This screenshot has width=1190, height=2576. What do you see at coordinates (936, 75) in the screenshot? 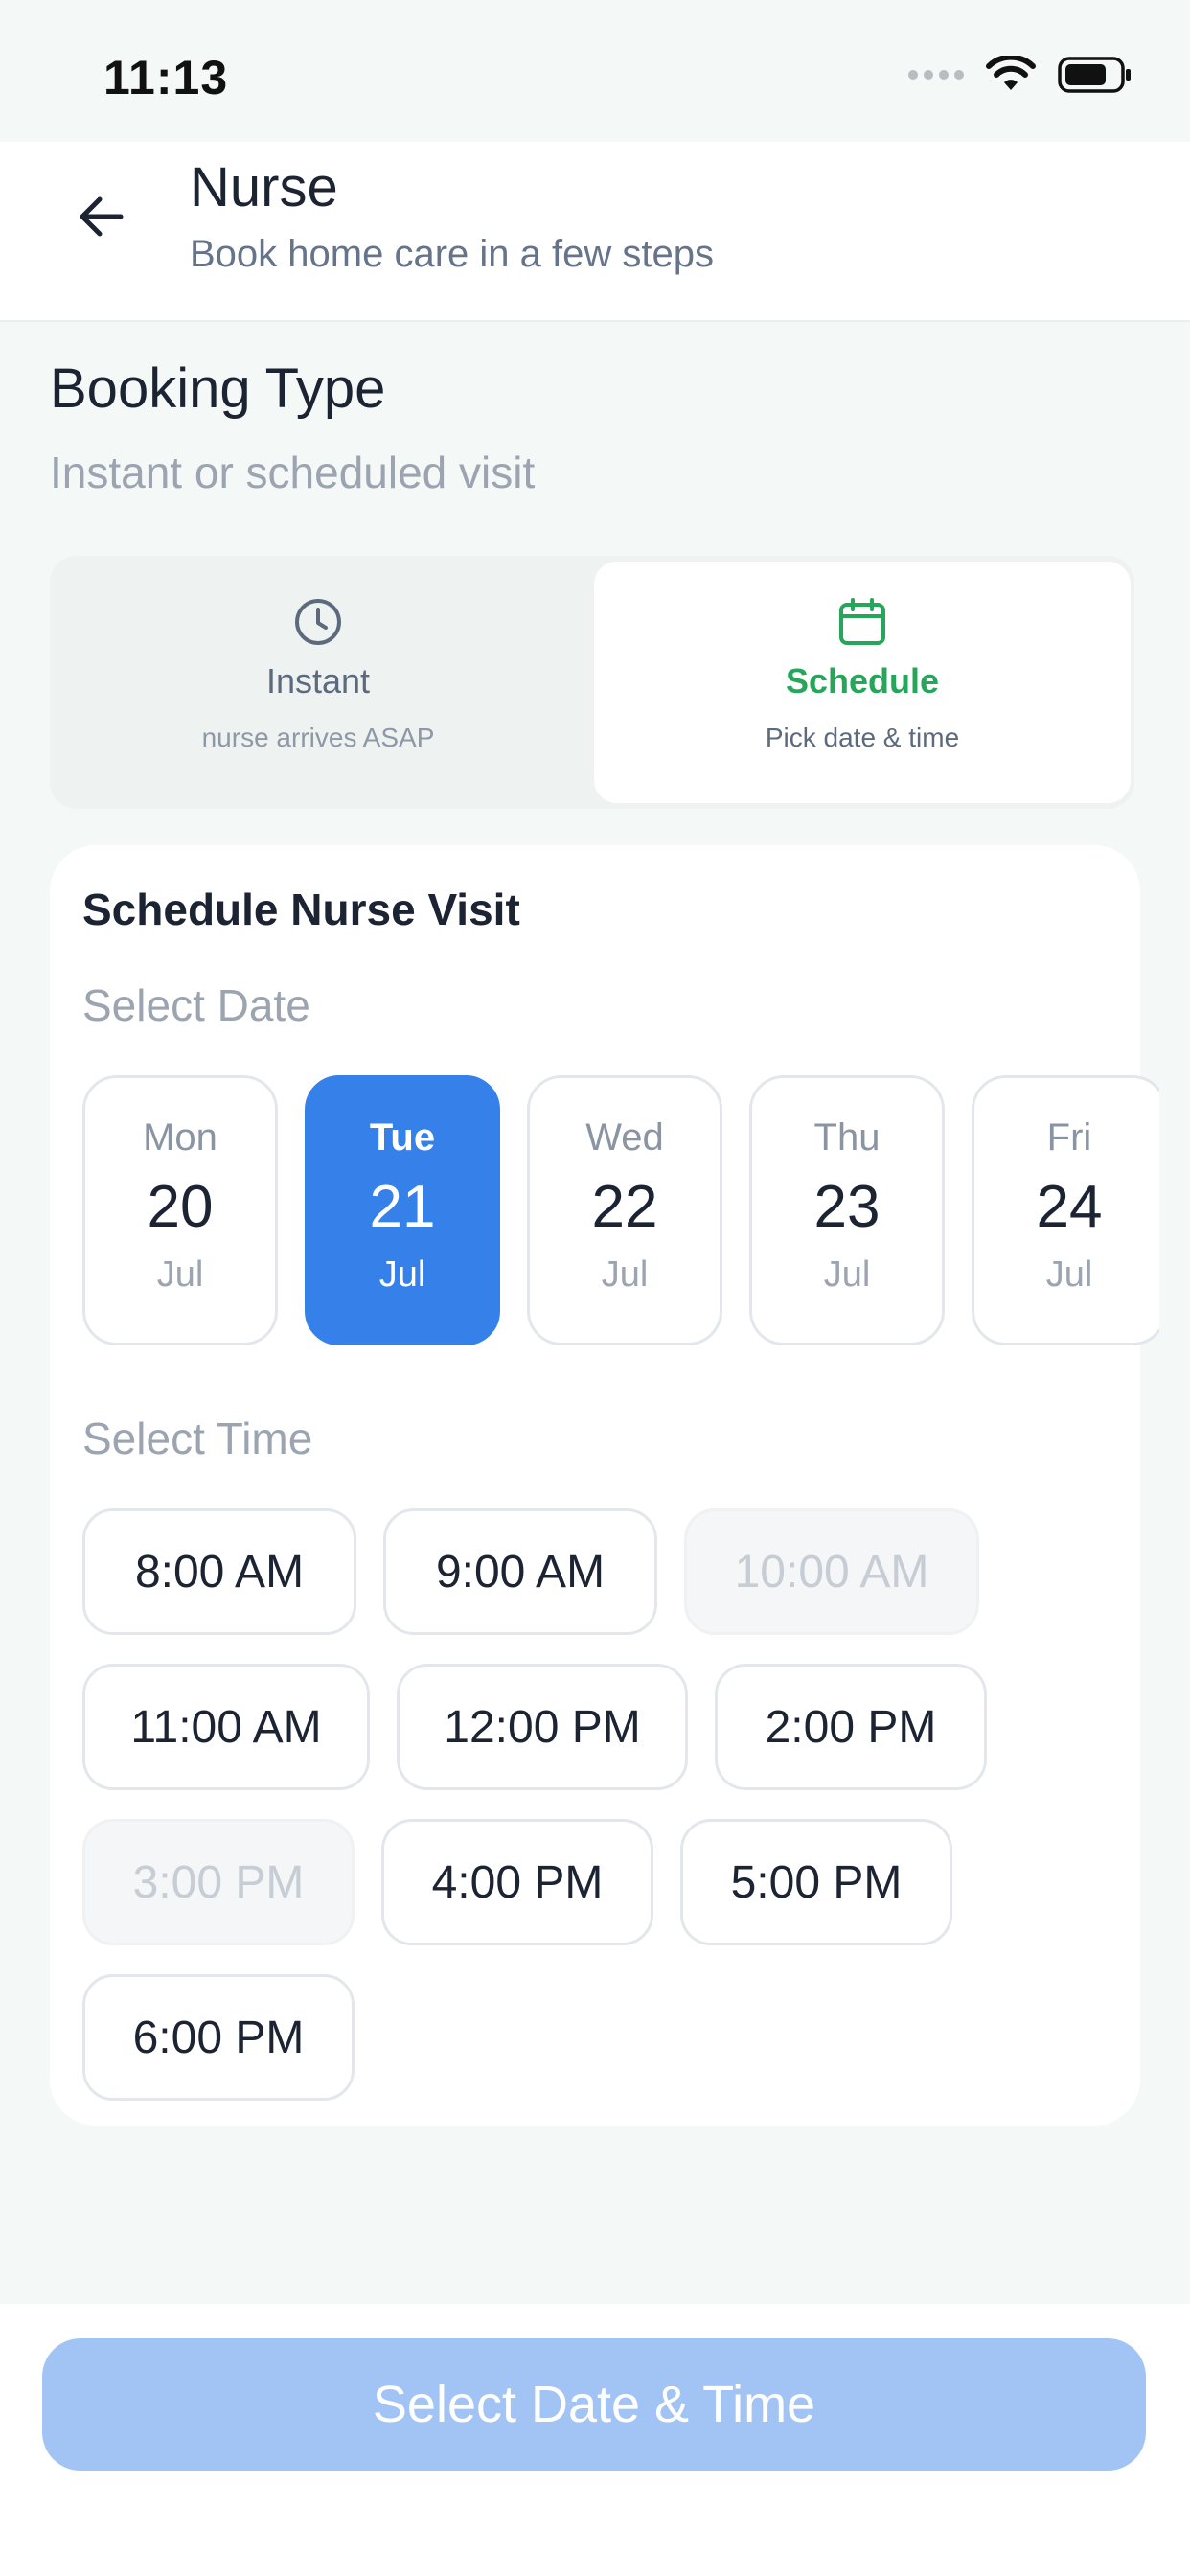
I see `cellular-signal-icon` at bounding box center [936, 75].